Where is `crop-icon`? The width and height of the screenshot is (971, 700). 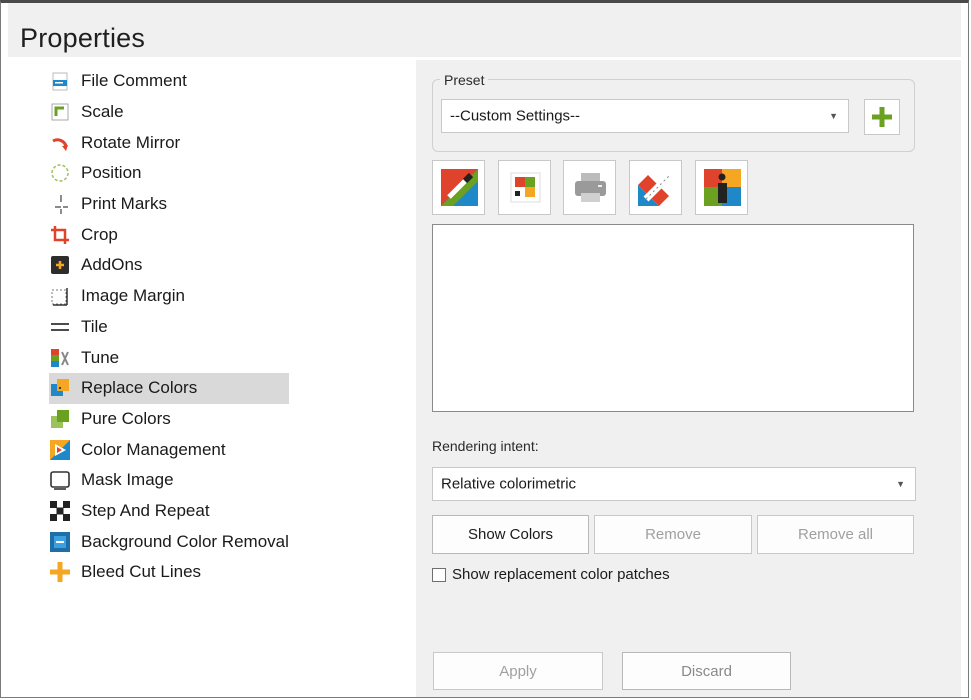
crop-icon is located at coordinates (60, 235).